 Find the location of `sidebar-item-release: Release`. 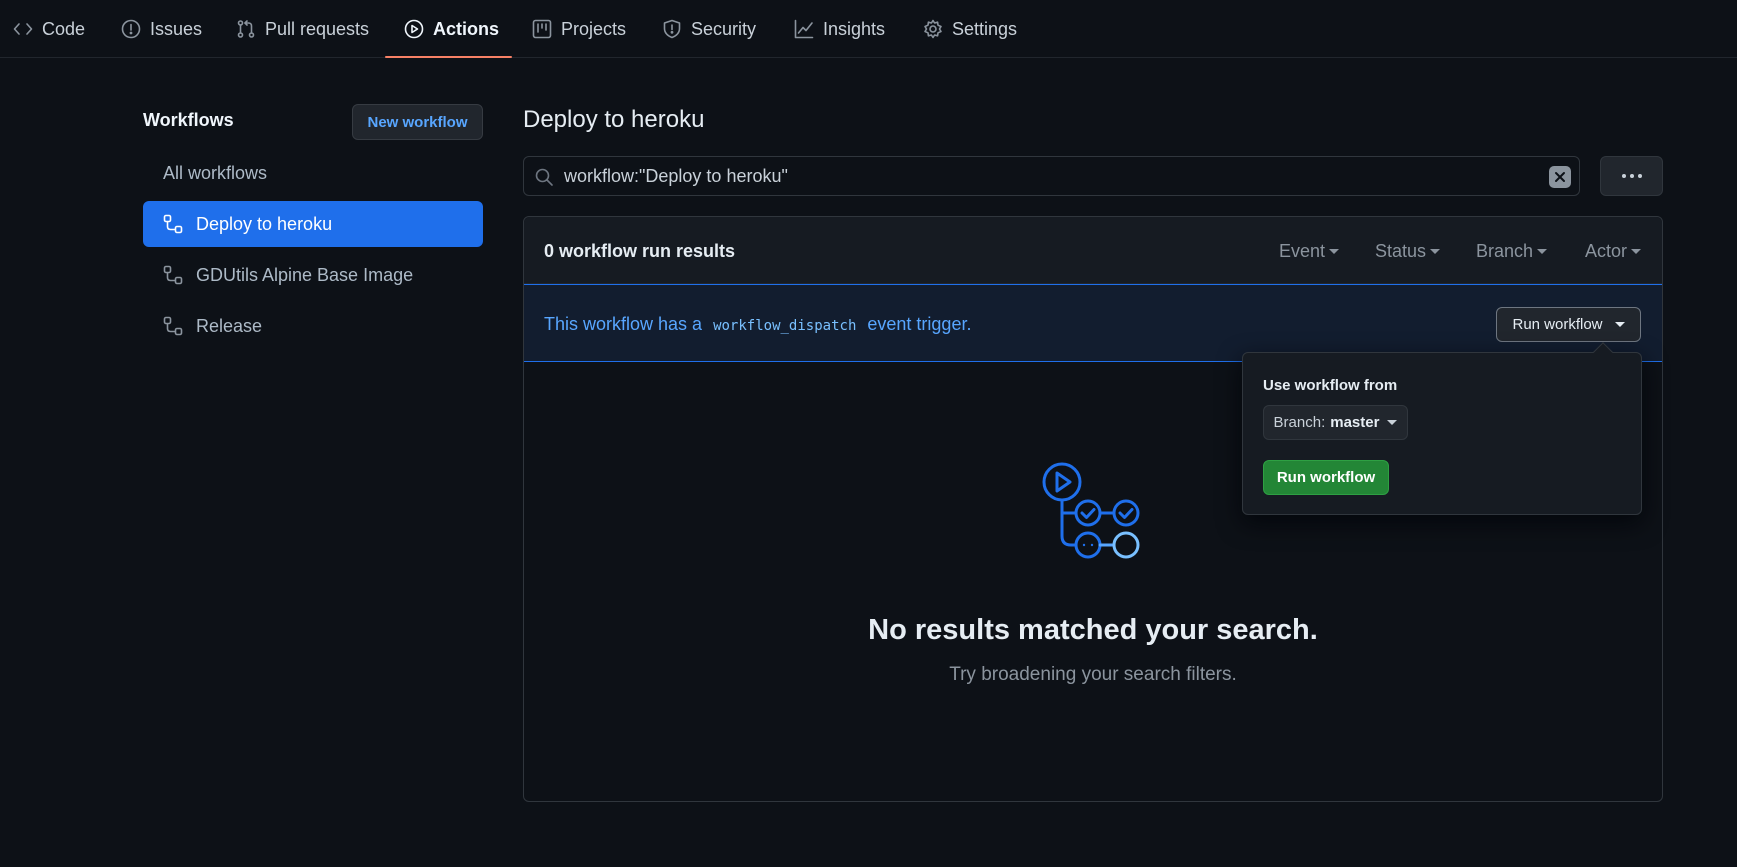

sidebar-item-release: Release is located at coordinates (313, 326).